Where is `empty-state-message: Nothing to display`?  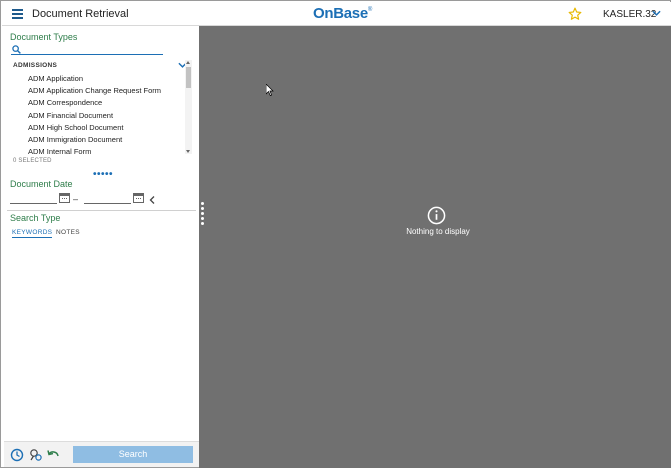
empty-state-message: Nothing to display is located at coordinates (438, 231).